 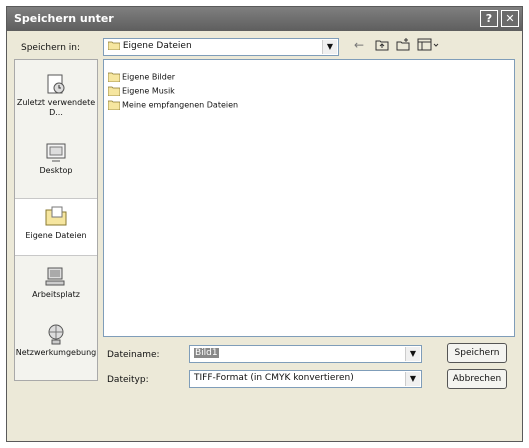 What do you see at coordinates (56, 152) in the screenshot?
I see `desktop-icon` at bounding box center [56, 152].